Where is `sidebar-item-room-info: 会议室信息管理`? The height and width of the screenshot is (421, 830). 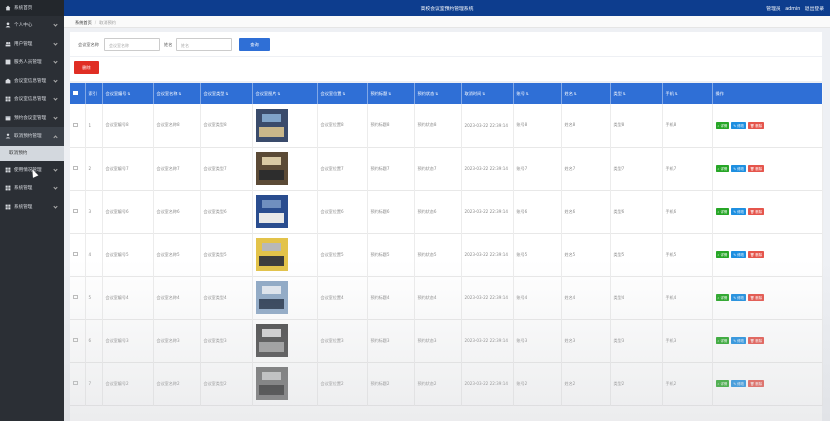 sidebar-item-room-info: 会议室信息管理 is located at coordinates (32, 81).